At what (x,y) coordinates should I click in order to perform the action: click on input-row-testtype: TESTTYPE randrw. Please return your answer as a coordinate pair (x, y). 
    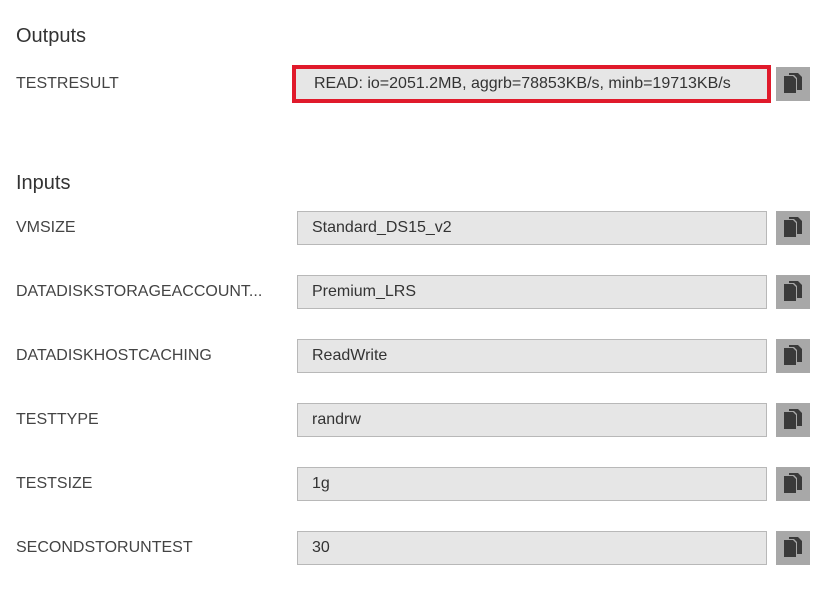
    Looking at the image, I should click on (415, 420).